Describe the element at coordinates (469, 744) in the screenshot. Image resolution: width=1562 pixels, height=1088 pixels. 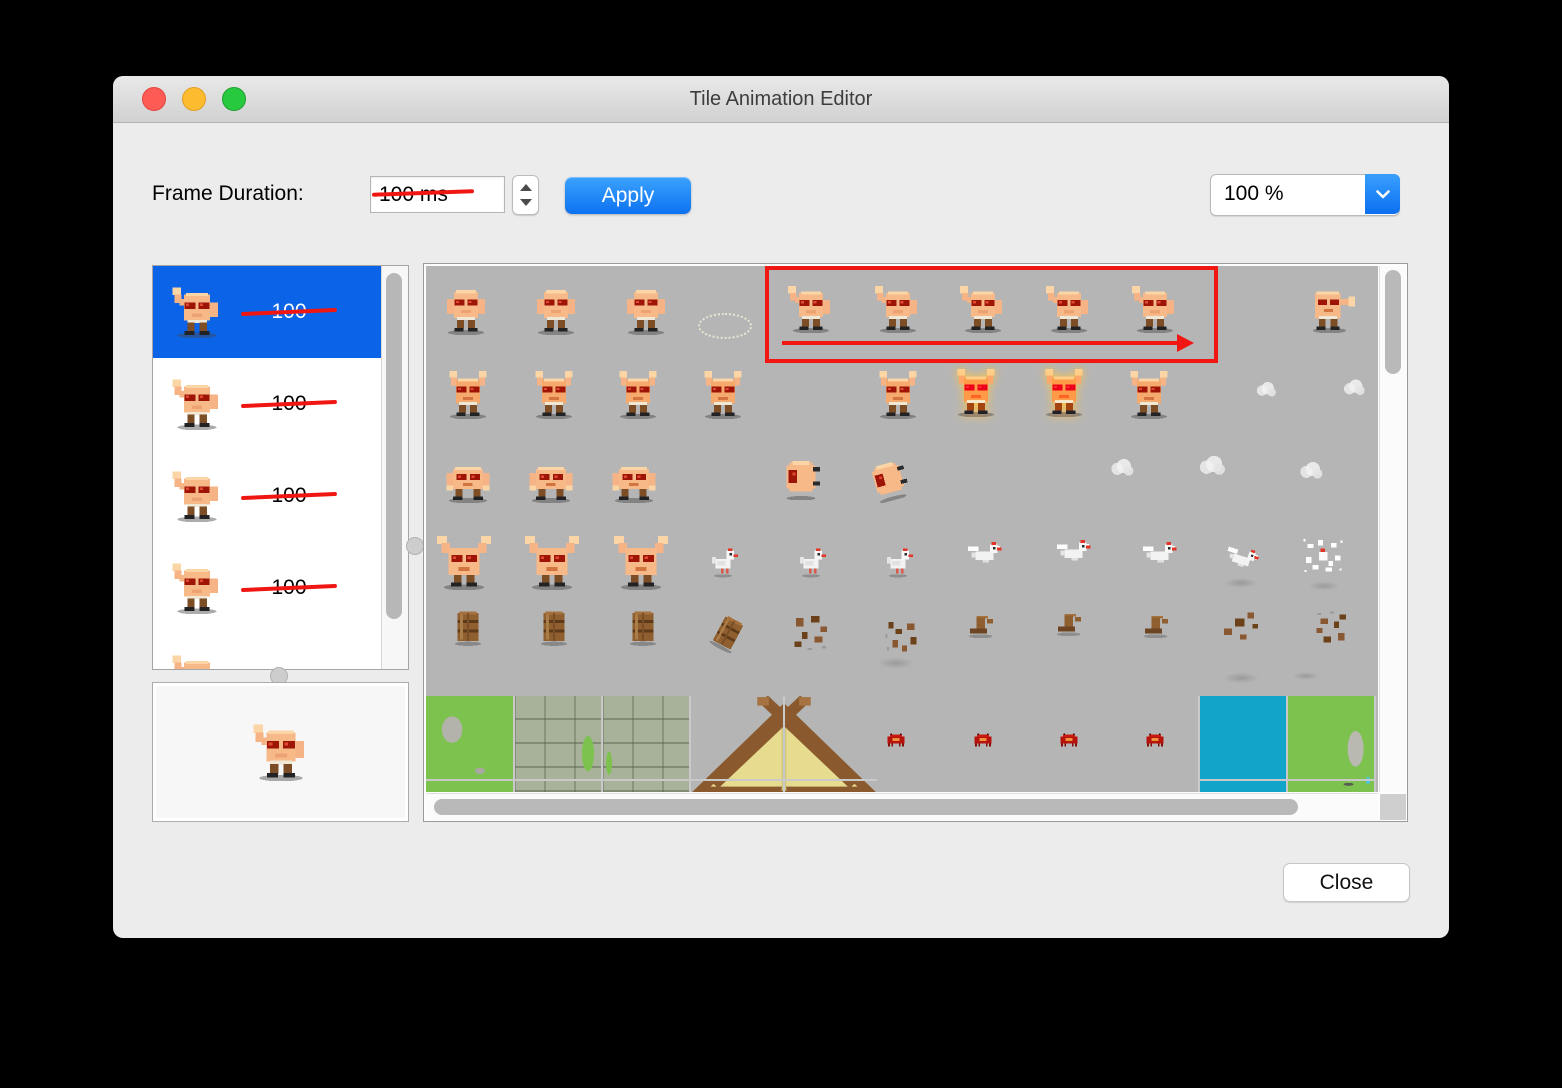
I see `terrain-tile-grass` at that location.